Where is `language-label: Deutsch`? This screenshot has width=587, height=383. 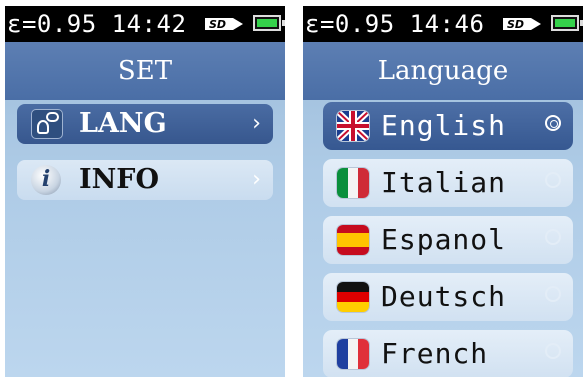 language-label: Deutsch is located at coordinates (444, 296).